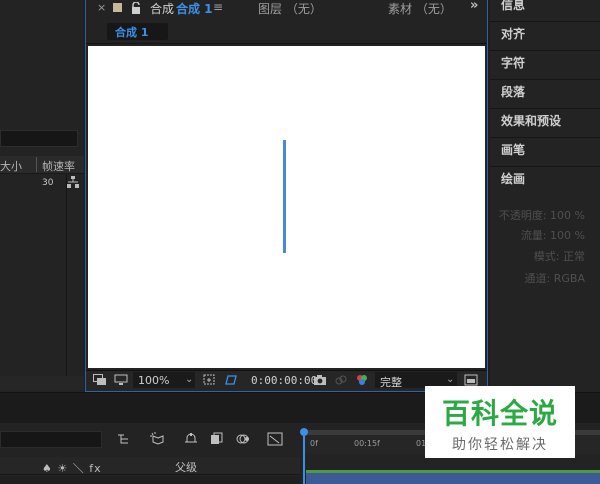  What do you see at coordinates (162, 9) in the screenshot?
I see `composition-tab-label: 合成` at bounding box center [162, 9].